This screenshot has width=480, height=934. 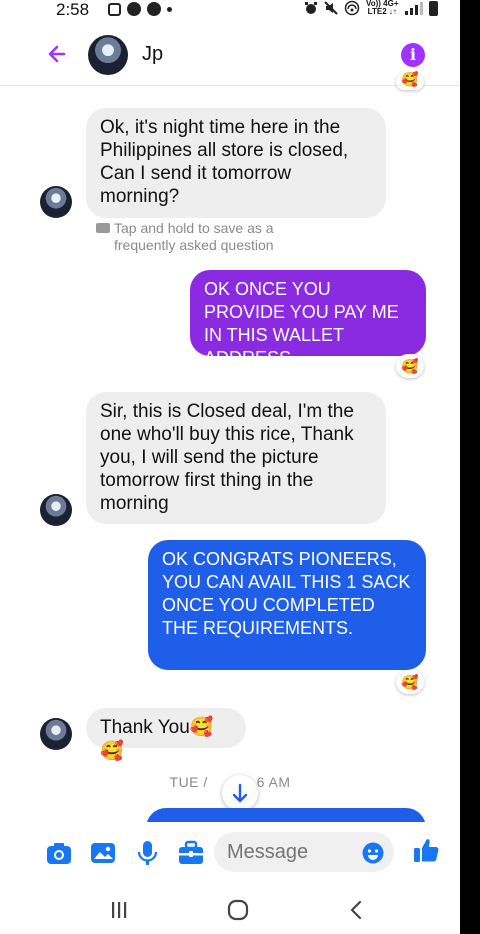 I want to click on network-type-icon: Vo)) 4G+ LTE2 ↓↑, so click(x=382, y=8).